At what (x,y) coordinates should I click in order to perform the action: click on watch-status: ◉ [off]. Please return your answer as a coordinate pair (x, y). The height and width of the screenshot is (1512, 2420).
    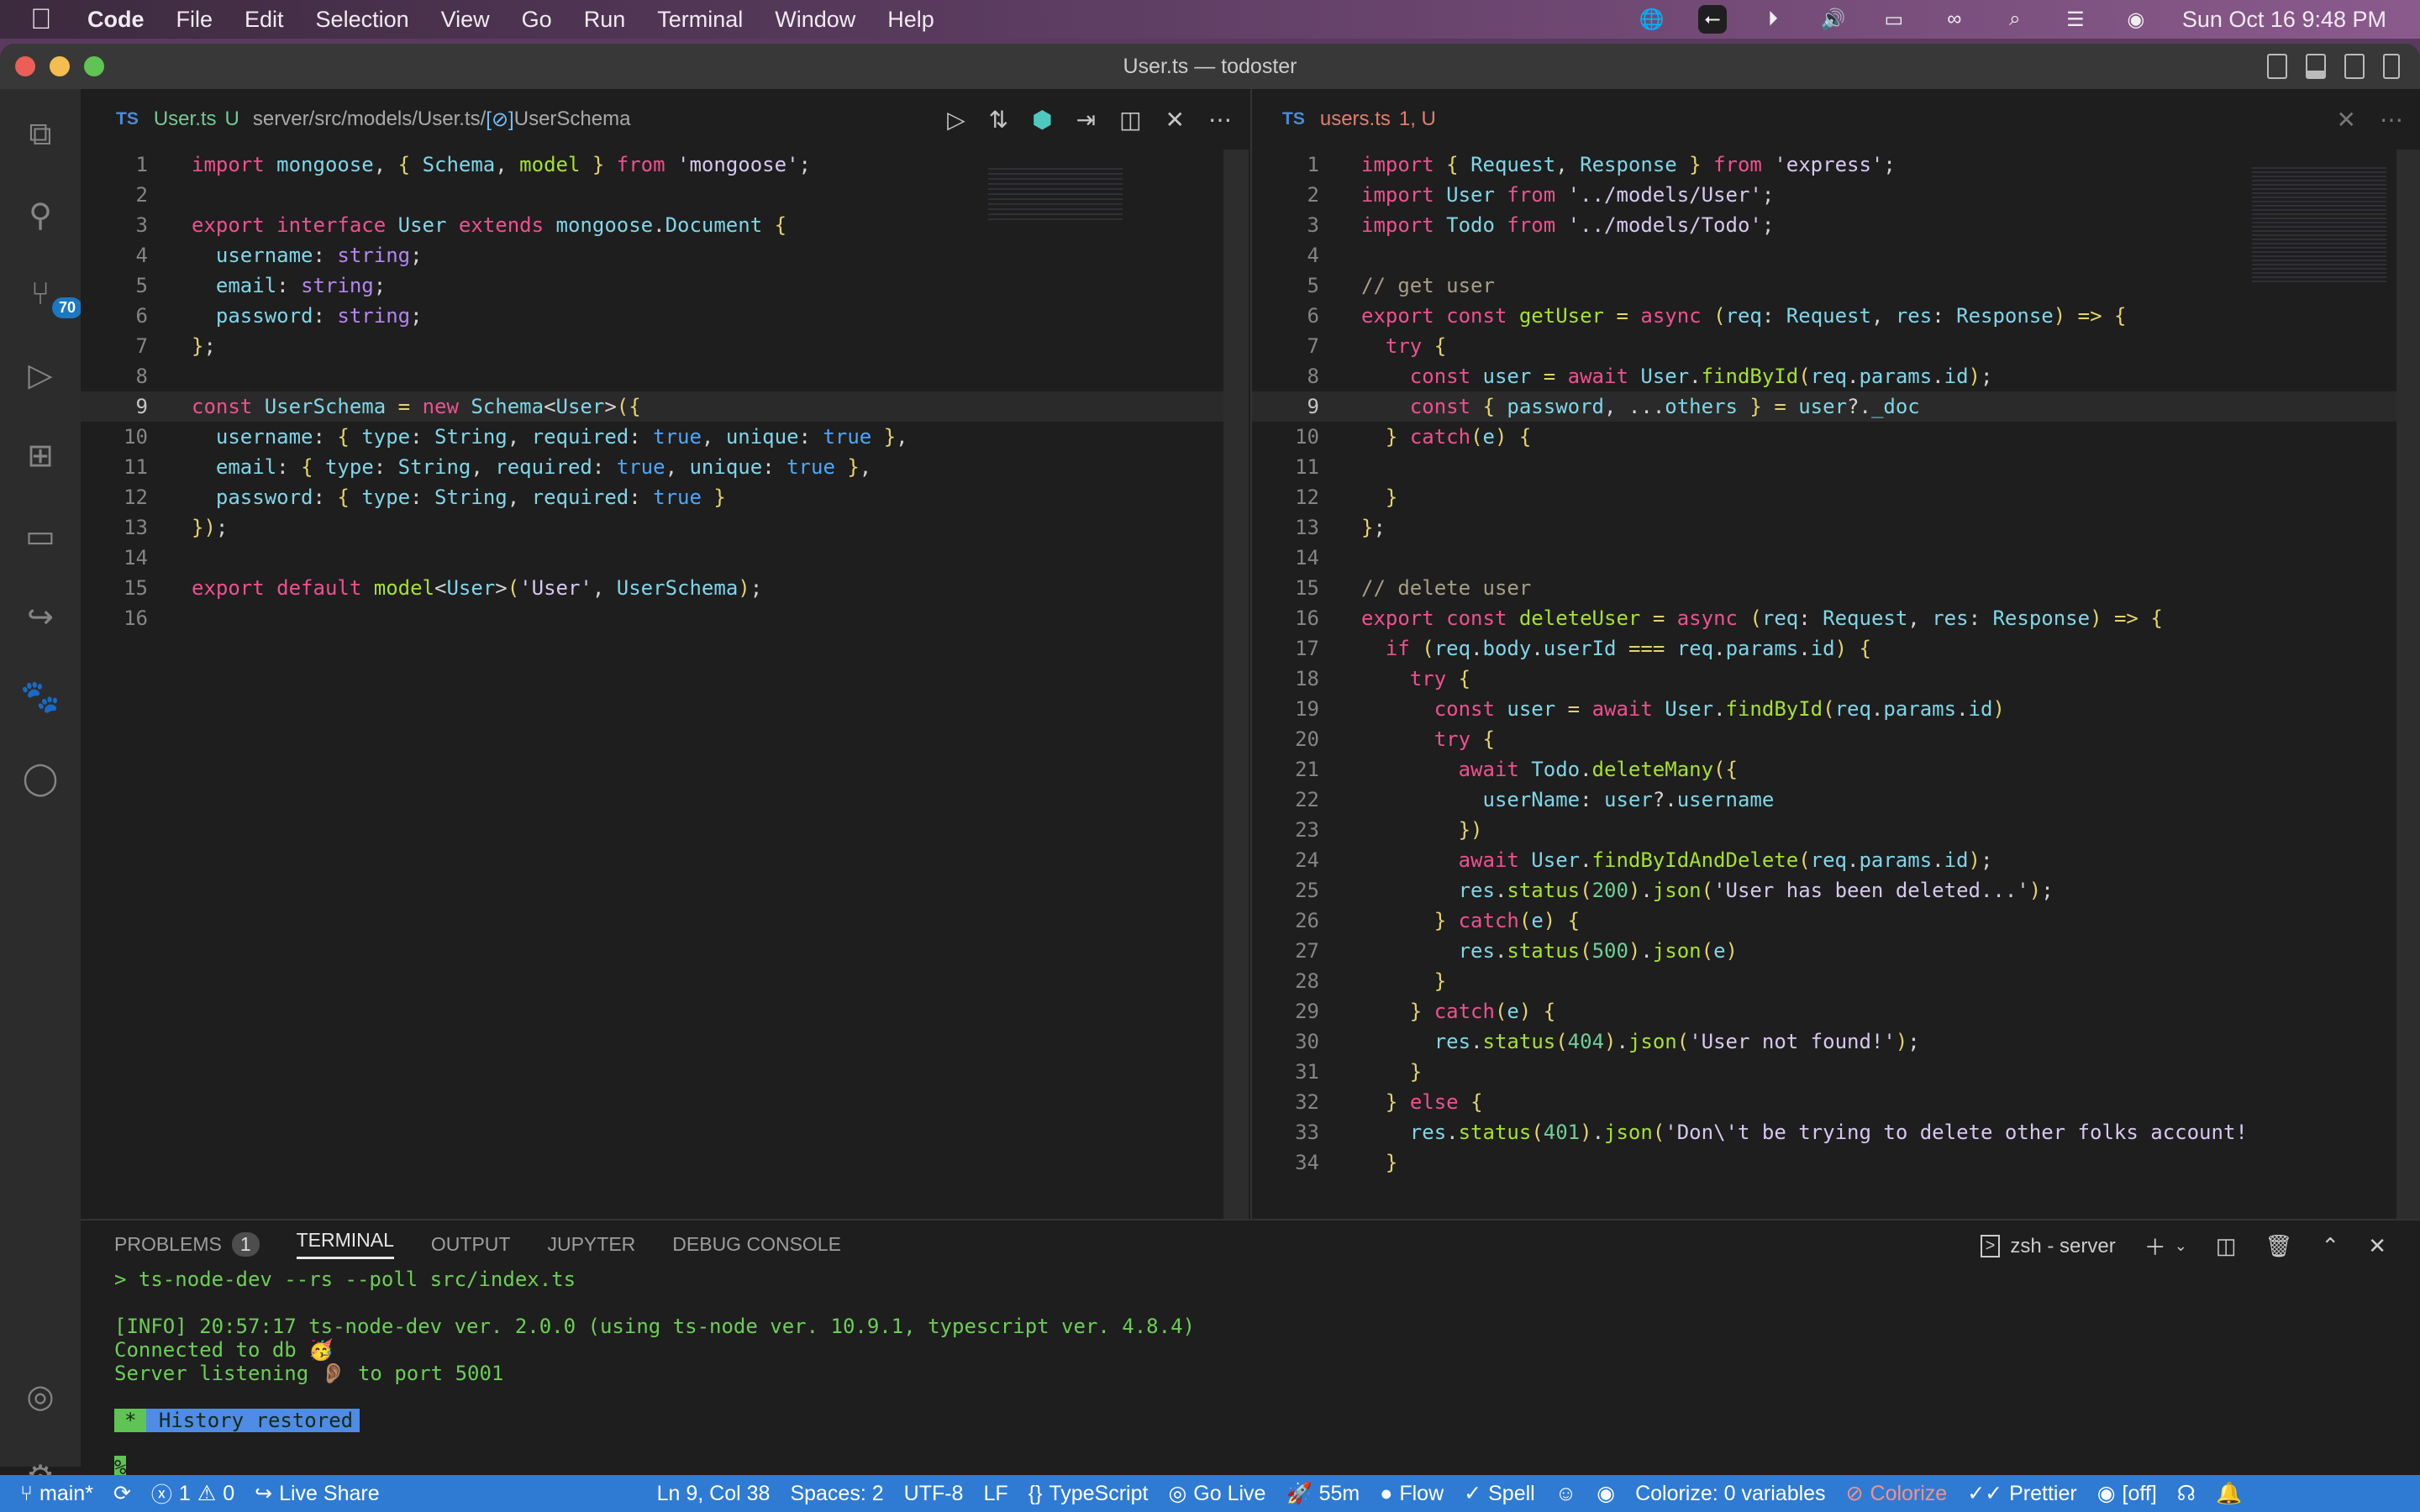
    Looking at the image, I should click on (2127, 1493).